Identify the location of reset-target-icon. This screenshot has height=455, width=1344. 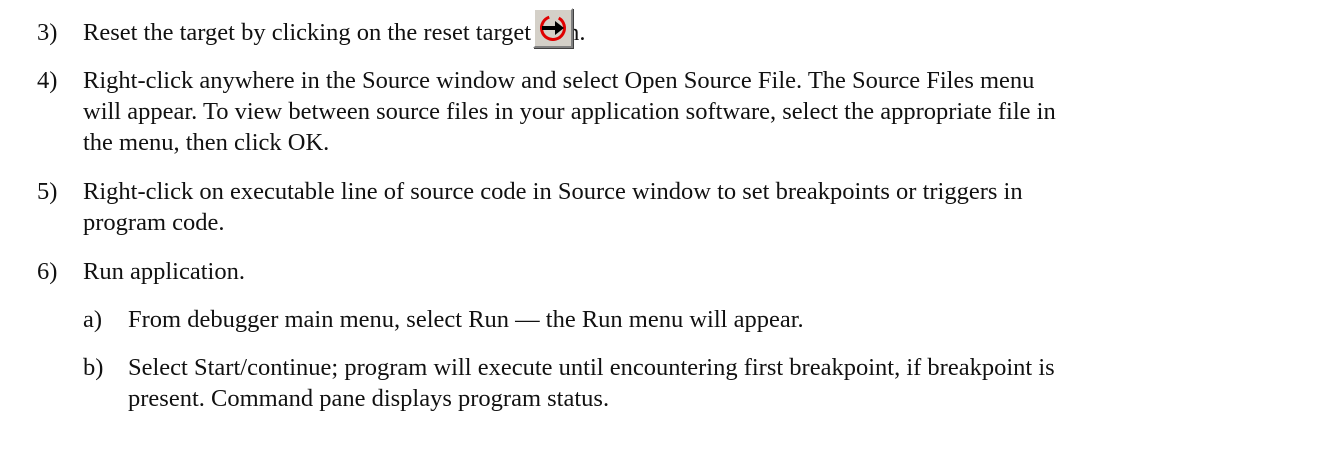
(553, 28).